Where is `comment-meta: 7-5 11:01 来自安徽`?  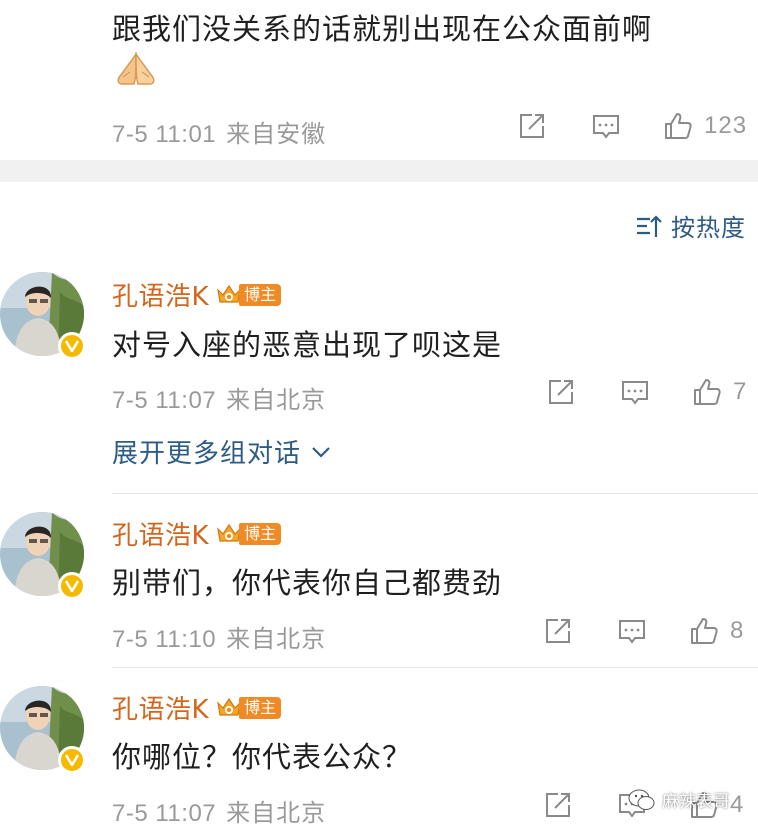 comment-meta: 7-5 11:01 来自安徽 is located at coordinates (219, 131).